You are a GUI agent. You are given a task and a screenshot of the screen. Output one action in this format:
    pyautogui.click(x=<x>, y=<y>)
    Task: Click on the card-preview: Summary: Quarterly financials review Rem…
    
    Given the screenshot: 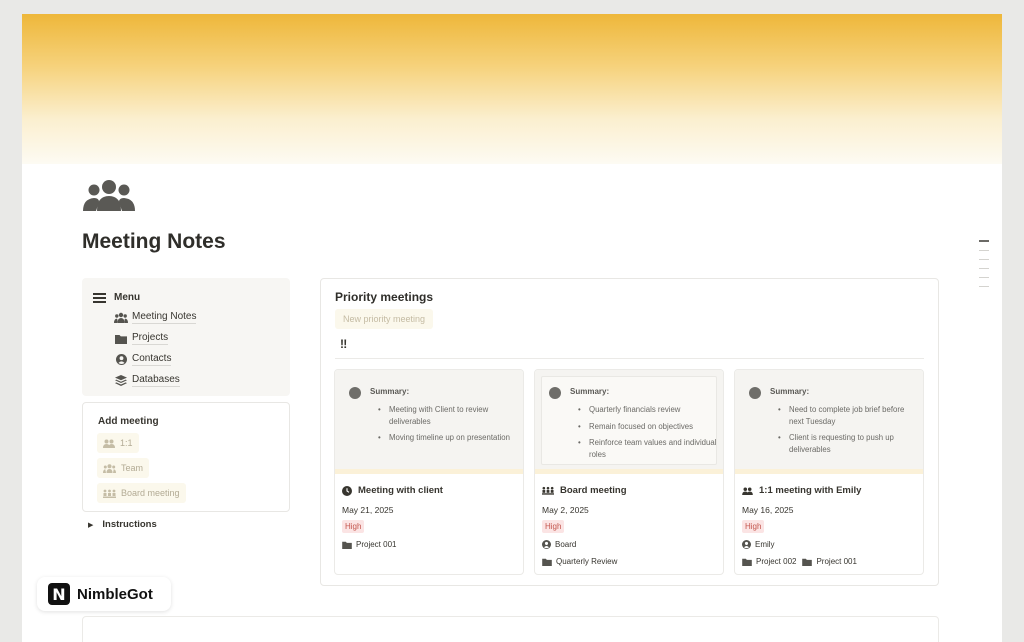 What is the action you would take?
    pyautogui.click(x=629, y=422)
    